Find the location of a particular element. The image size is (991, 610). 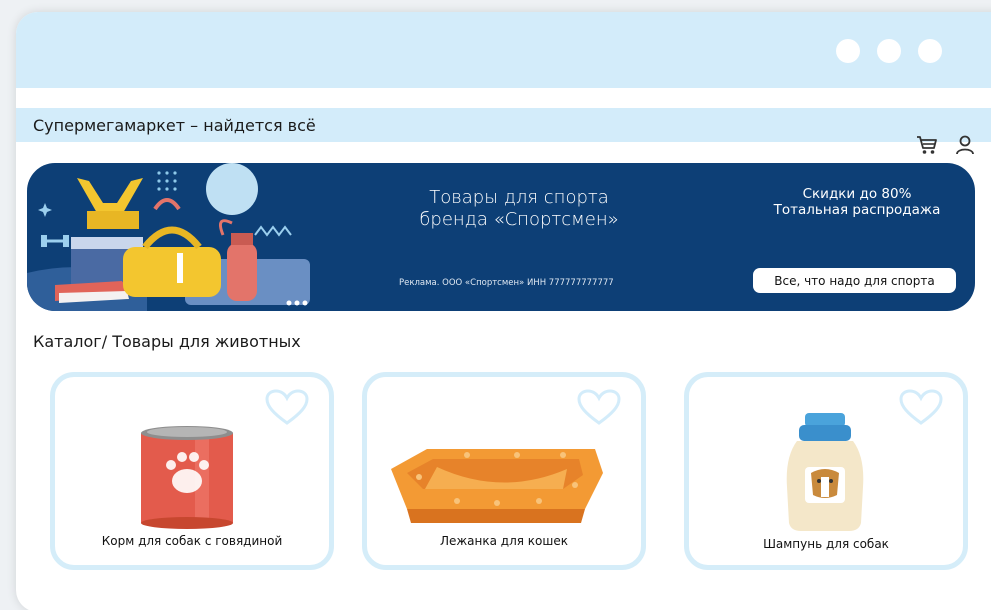

banner-title-line1: Товары для спорта is located at coordinates (519, 197).